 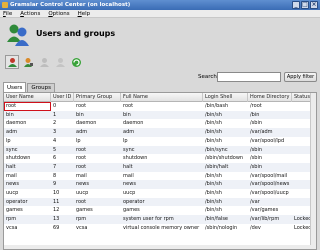 What do you see at coordinates (62, 97) in the screenshot?
I see `column-header-user-id: User ID` at bounding box center [62, 97].